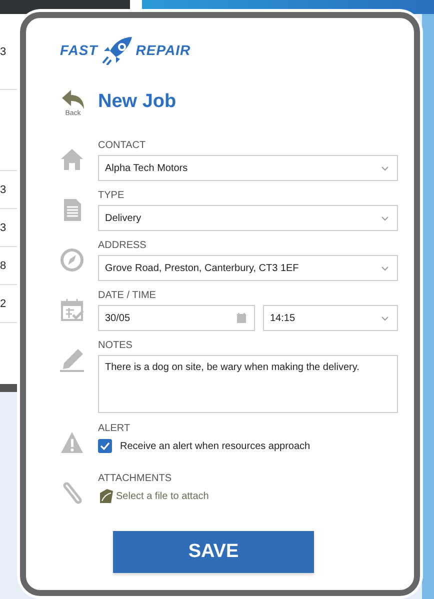 This screenshot has width=434, height=599. What do you see at coordinates (135, 479) in the screenshot?
I see `field-label: ATTACHMENTS` at bounding box center [135, 479].